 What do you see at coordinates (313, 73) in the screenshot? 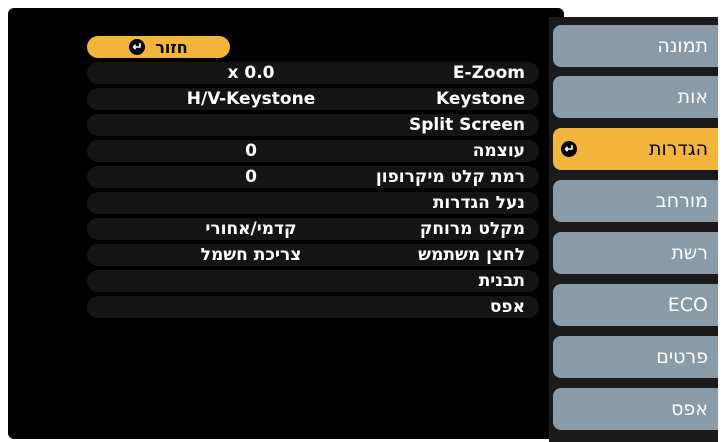
I see `settings-row-e-zoom: x 0.0 E-Zoom` at bounding box center [313, 73].